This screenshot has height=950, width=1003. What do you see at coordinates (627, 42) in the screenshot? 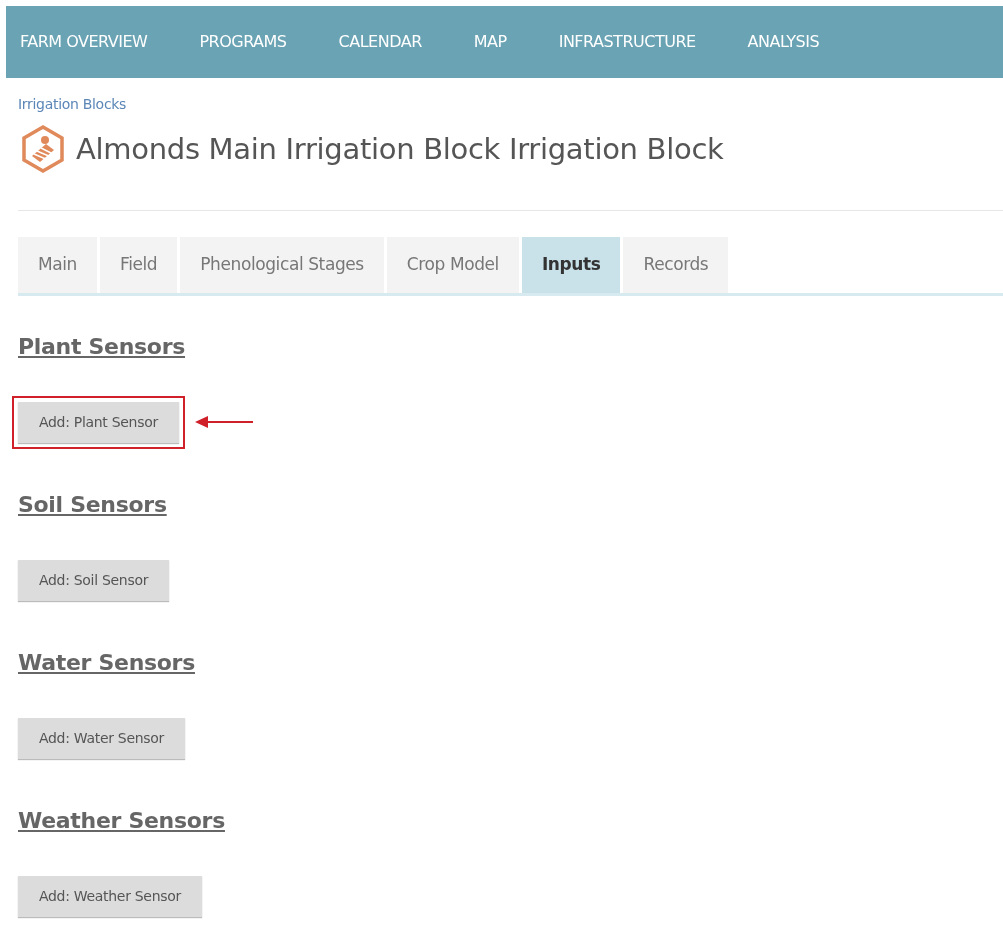
I see `nav-link: INFRASTRUCTURE` at bounding box center [627, 42].